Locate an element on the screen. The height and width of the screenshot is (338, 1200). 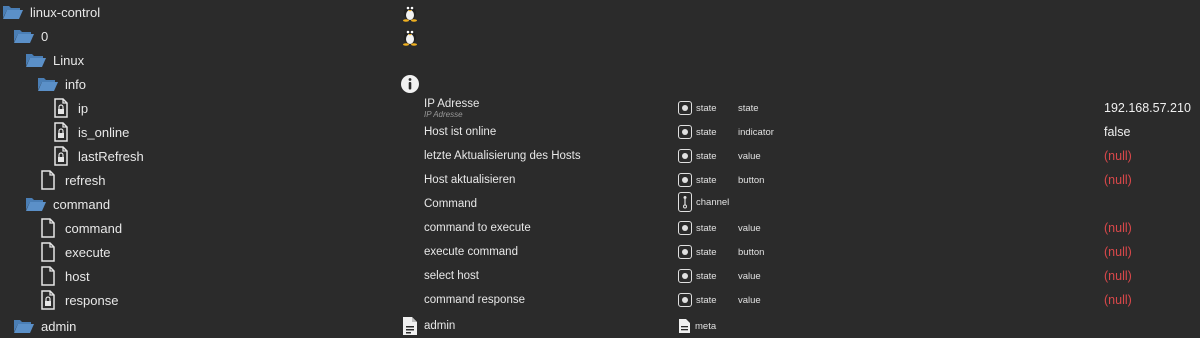
tree-row-command-channel: command Command channel is located at coordinates (600, 204).